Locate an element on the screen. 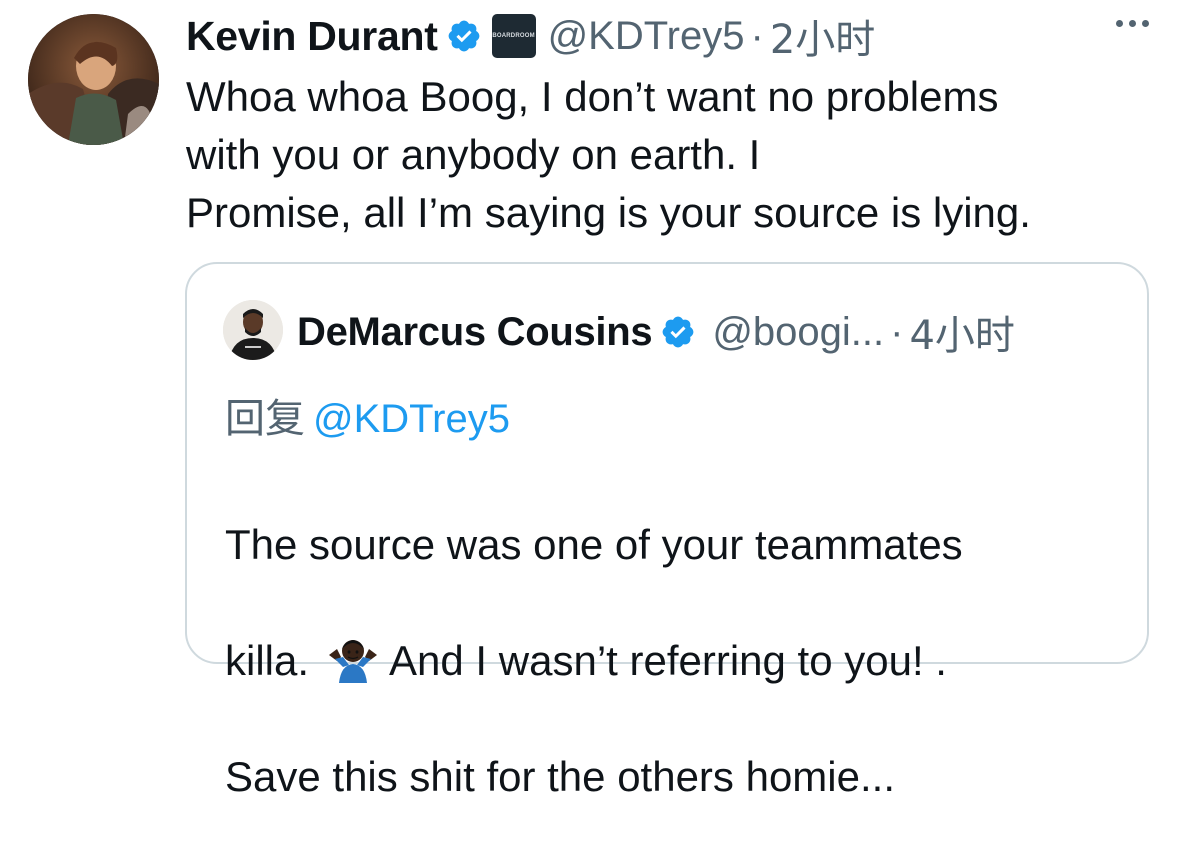  person-shrugging-emoji is located at coordinates (353, 661).